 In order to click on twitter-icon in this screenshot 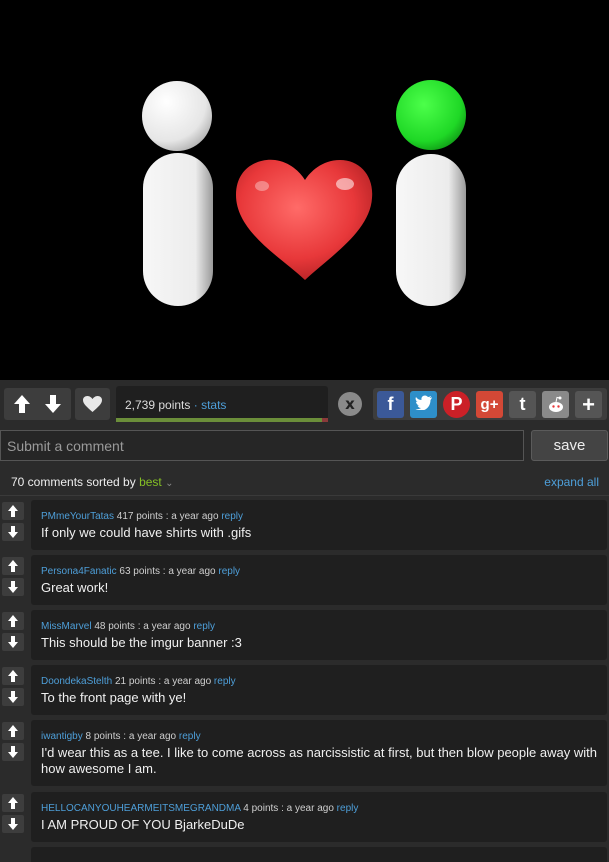, I will do `click(424, 404)`.